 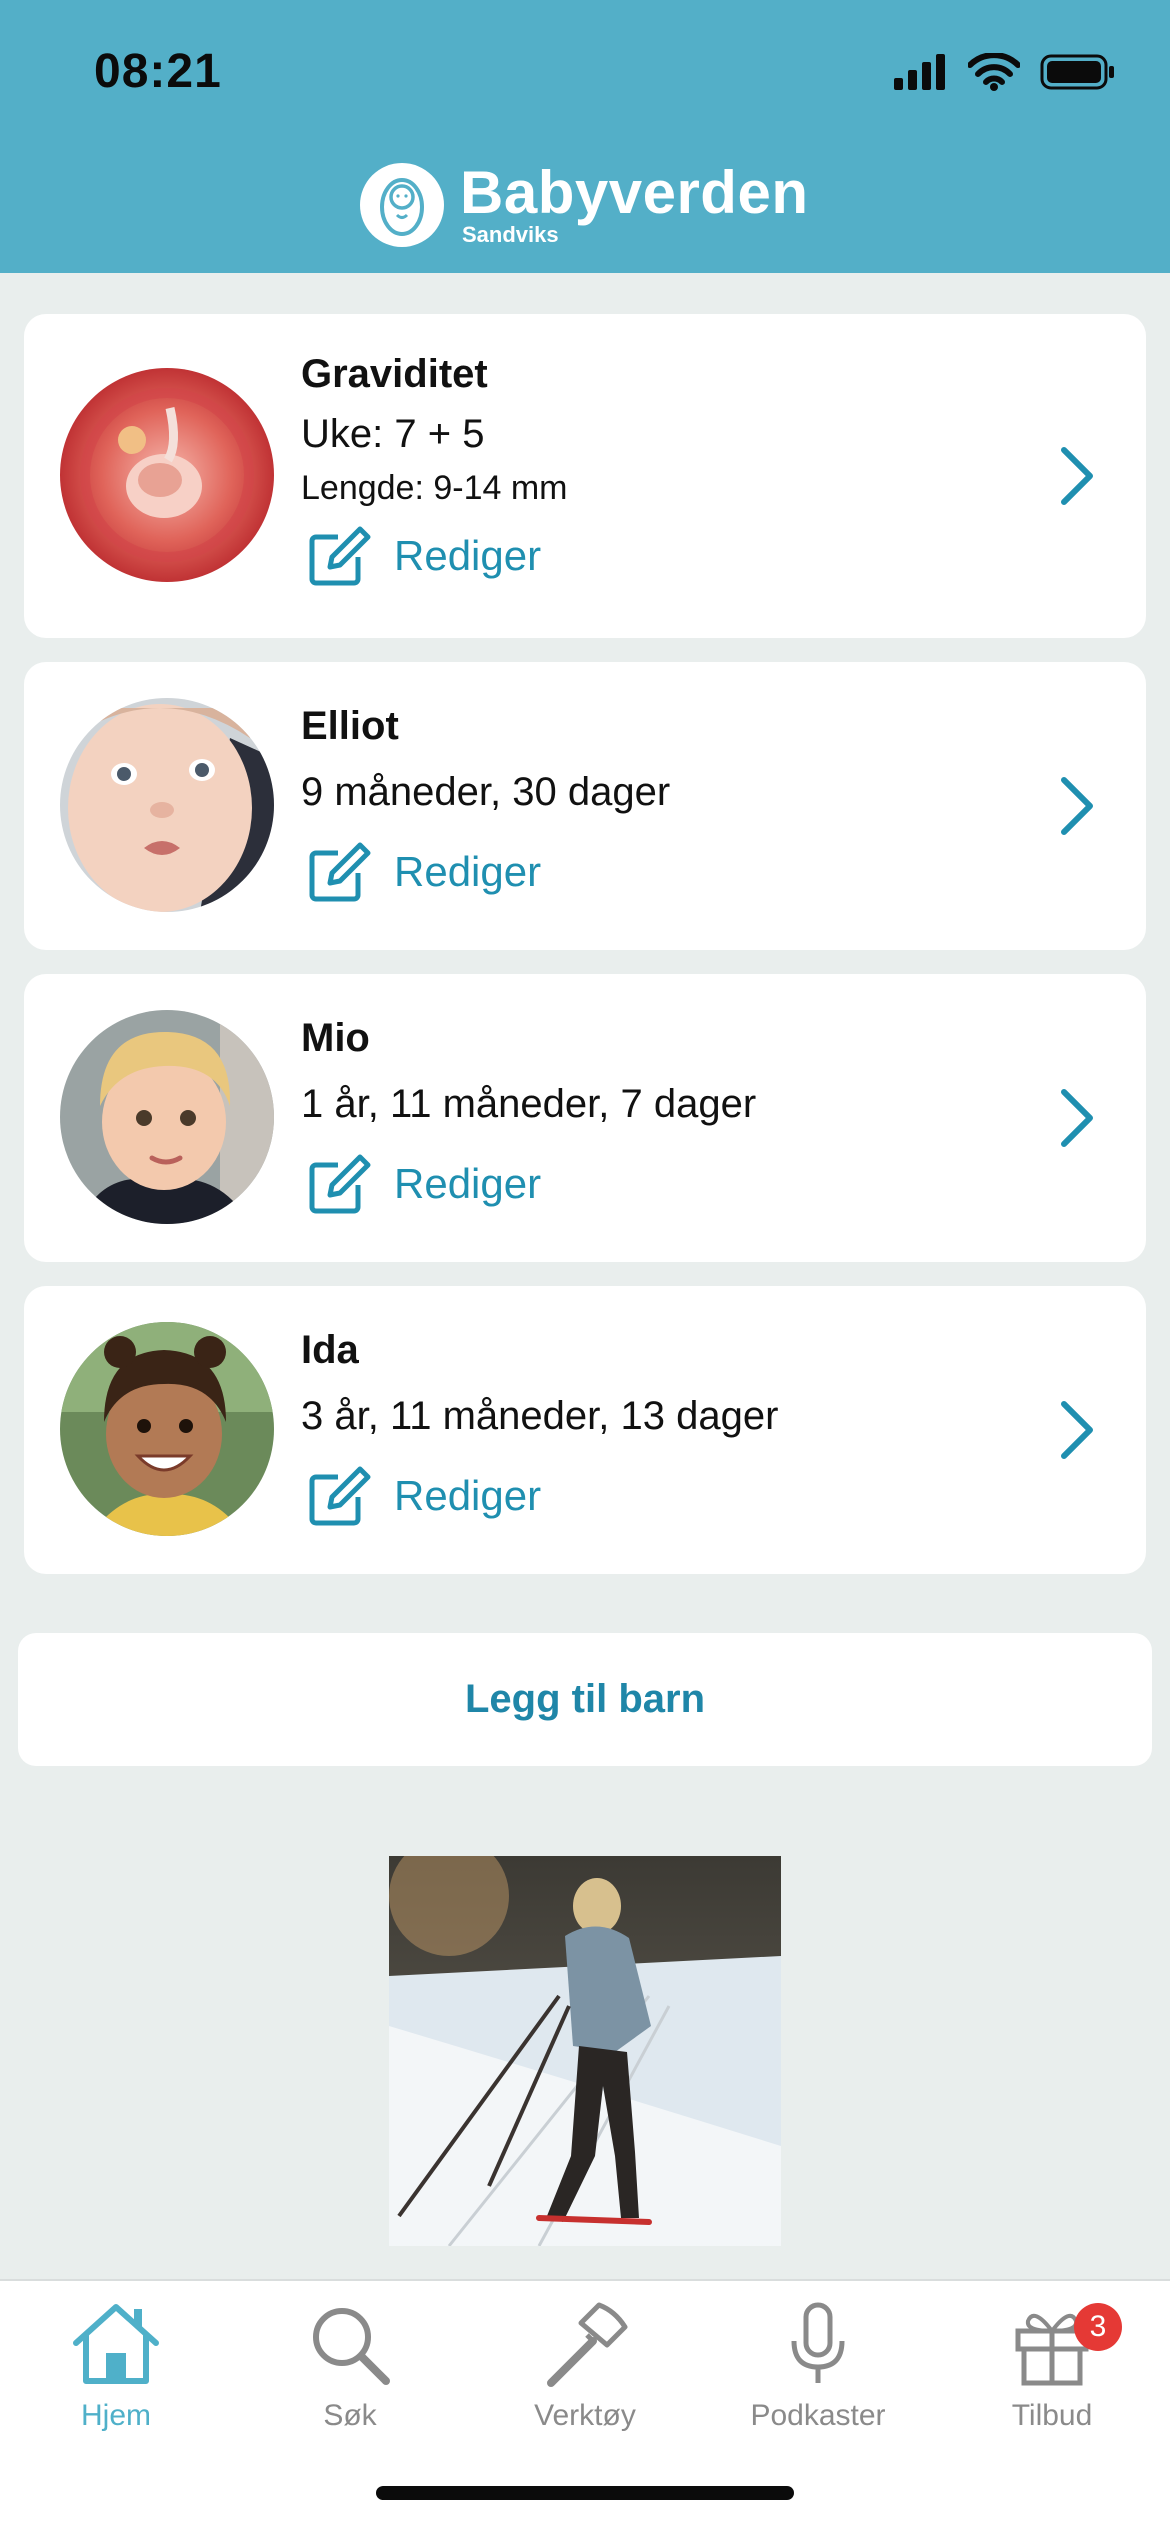 I want to click on tab-label: Tilbud, so click(x=1052, y=2415).